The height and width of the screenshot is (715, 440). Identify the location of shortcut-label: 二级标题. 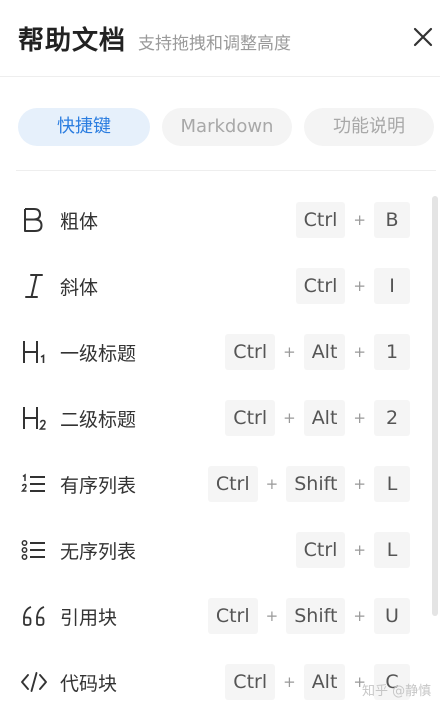
(98, 420).